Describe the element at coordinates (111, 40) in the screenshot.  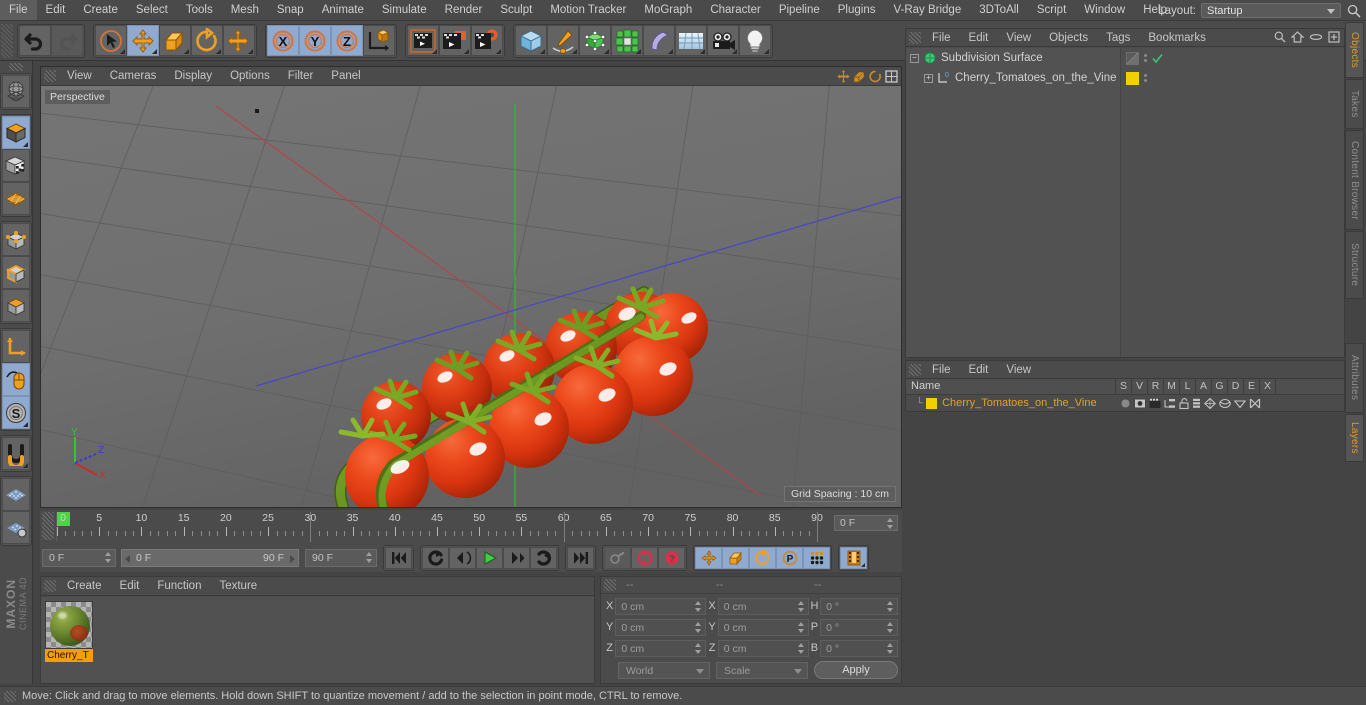
I see `live-selection-tool` at that location.